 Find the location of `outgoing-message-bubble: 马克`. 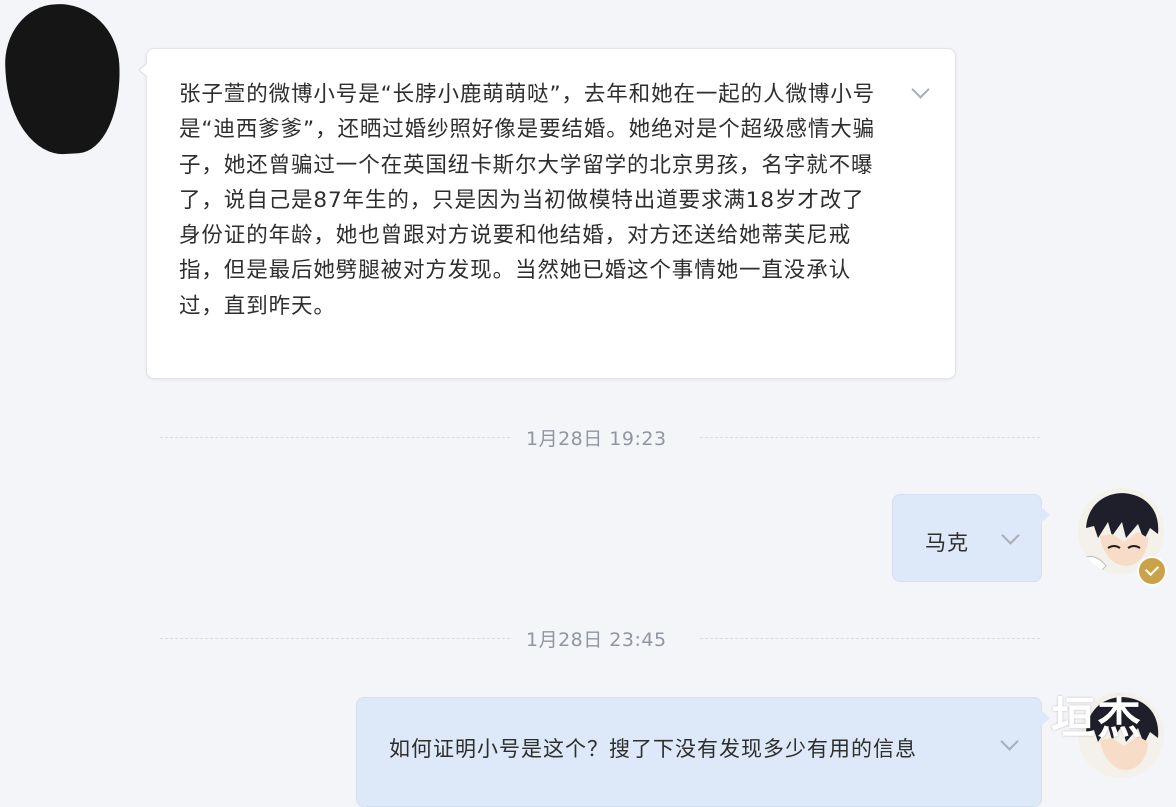

outgoing-message-bubble: 马克 is located at coordinates (971, 538).